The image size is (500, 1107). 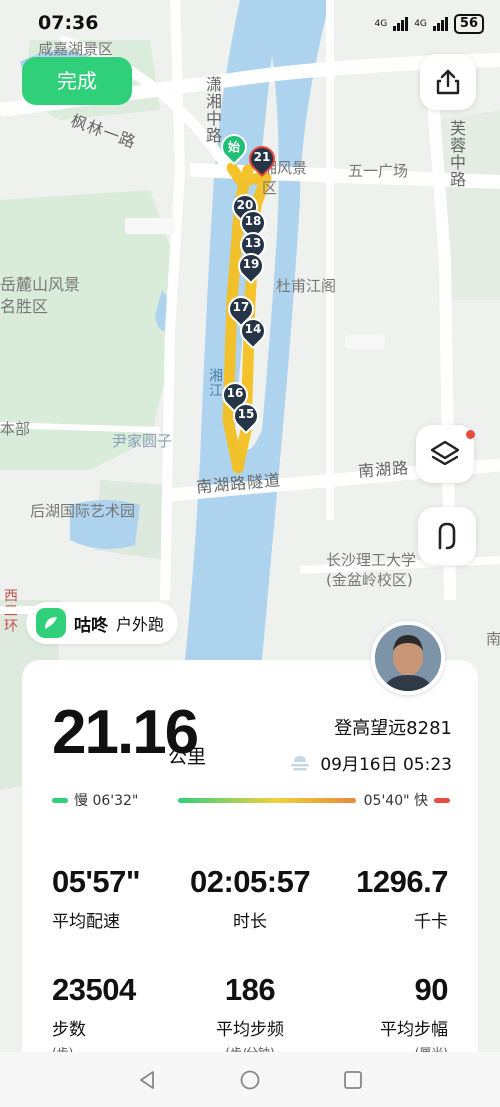 I want to click on home-icon, so click(x=250, y=1080).